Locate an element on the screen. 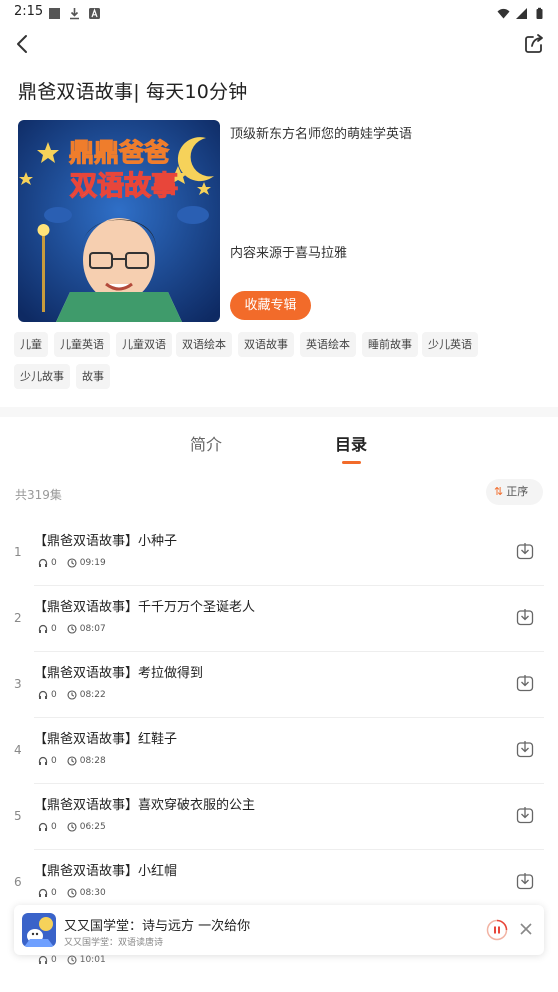  mini-player-subtitle: 又又国学堂：双语读唐诗 is located at coordinates (114, 943).